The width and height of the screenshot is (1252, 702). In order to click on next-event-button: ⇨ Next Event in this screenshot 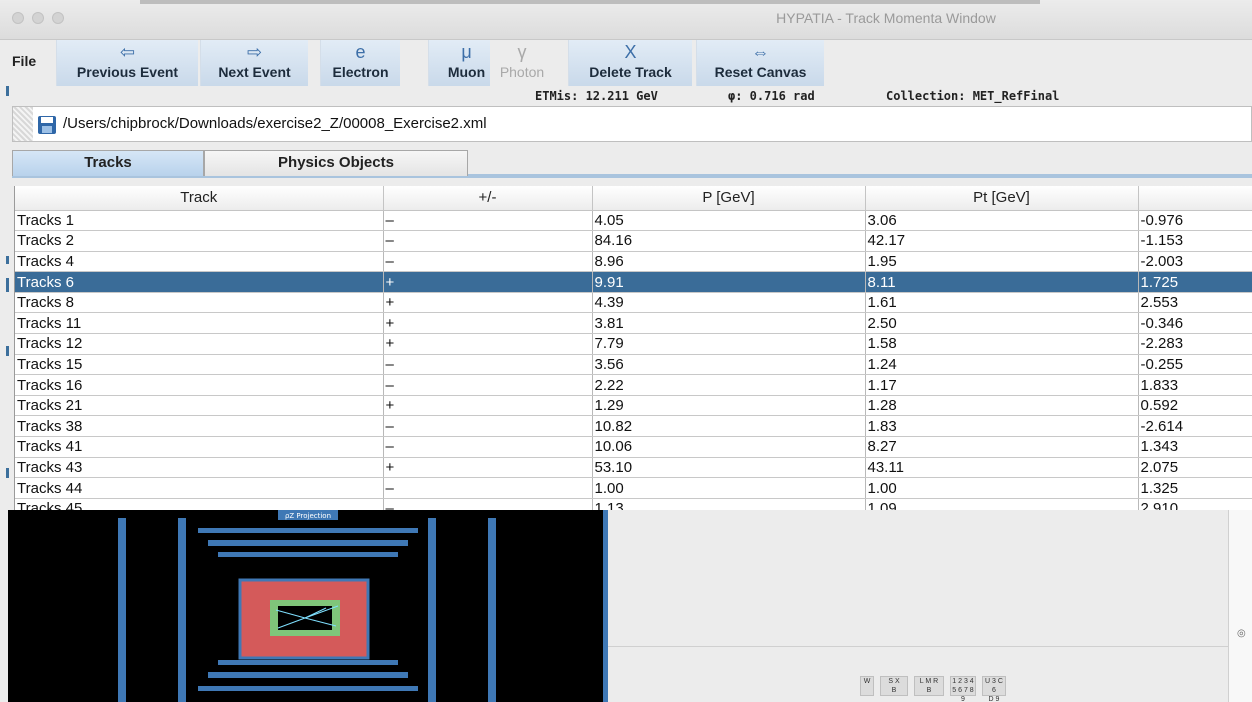, I will do `click(254, 63)`.